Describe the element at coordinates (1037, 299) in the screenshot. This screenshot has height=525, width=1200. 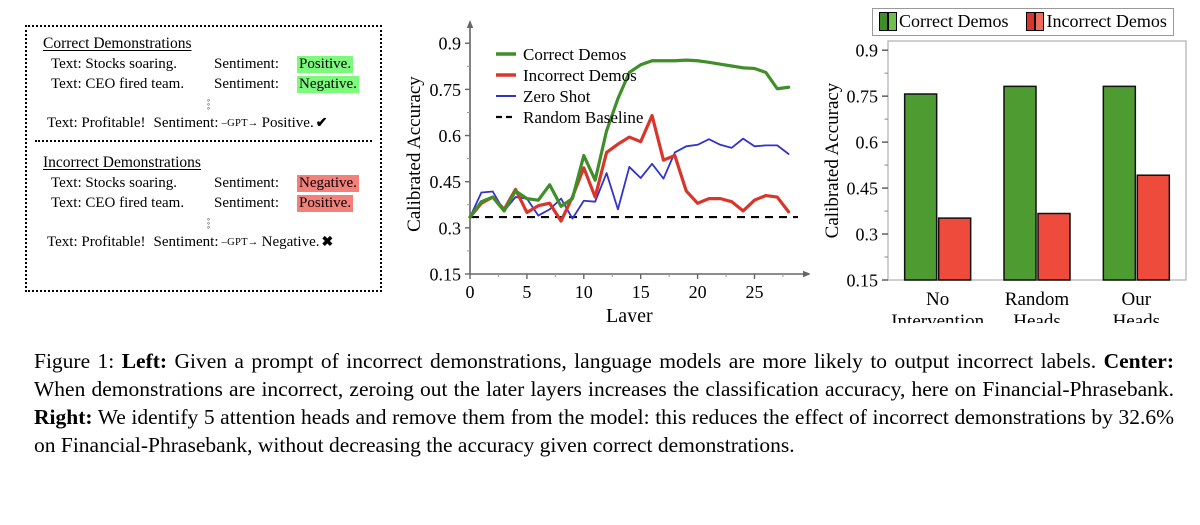
I see `x-axis-category-label: Random` at that location.